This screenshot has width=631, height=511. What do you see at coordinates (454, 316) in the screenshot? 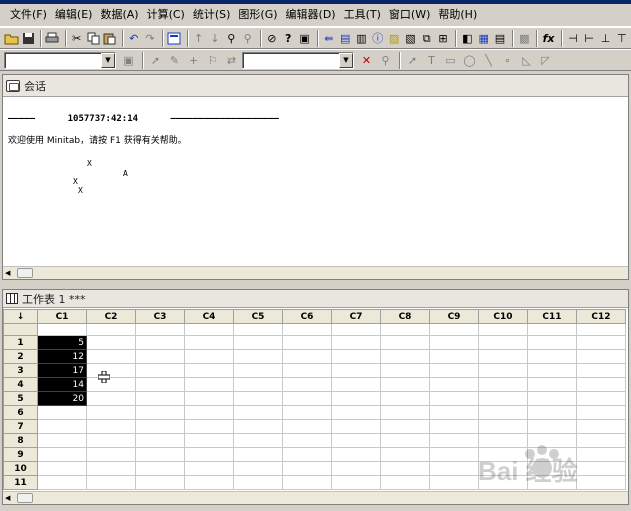
I see `column-header-c9: C9` at bounding box center [454, 316].